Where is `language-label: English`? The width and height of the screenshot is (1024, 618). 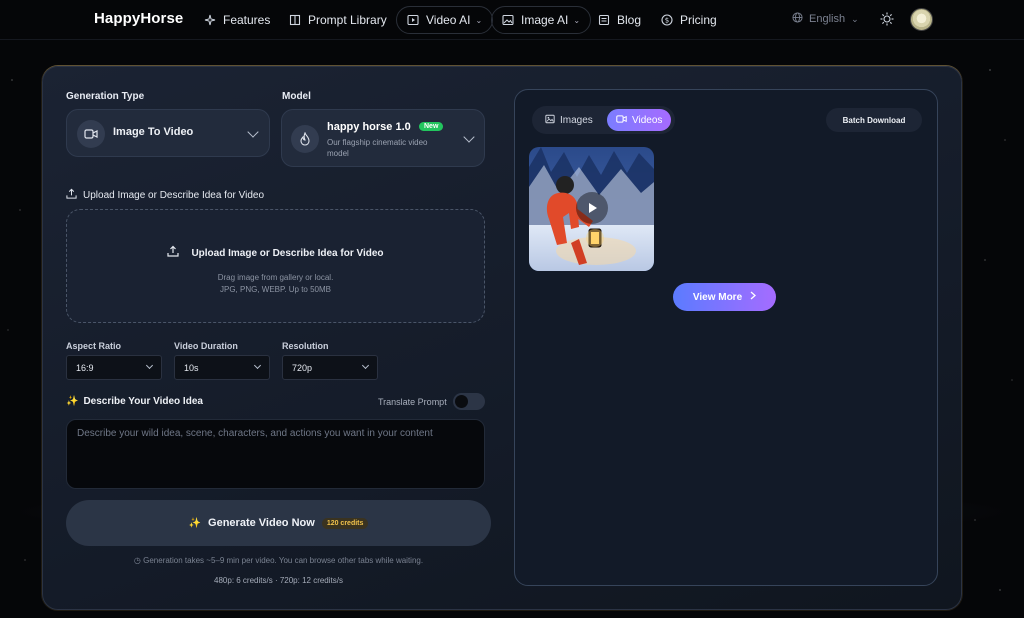
language-label: English is located at coordinates (827, 19).